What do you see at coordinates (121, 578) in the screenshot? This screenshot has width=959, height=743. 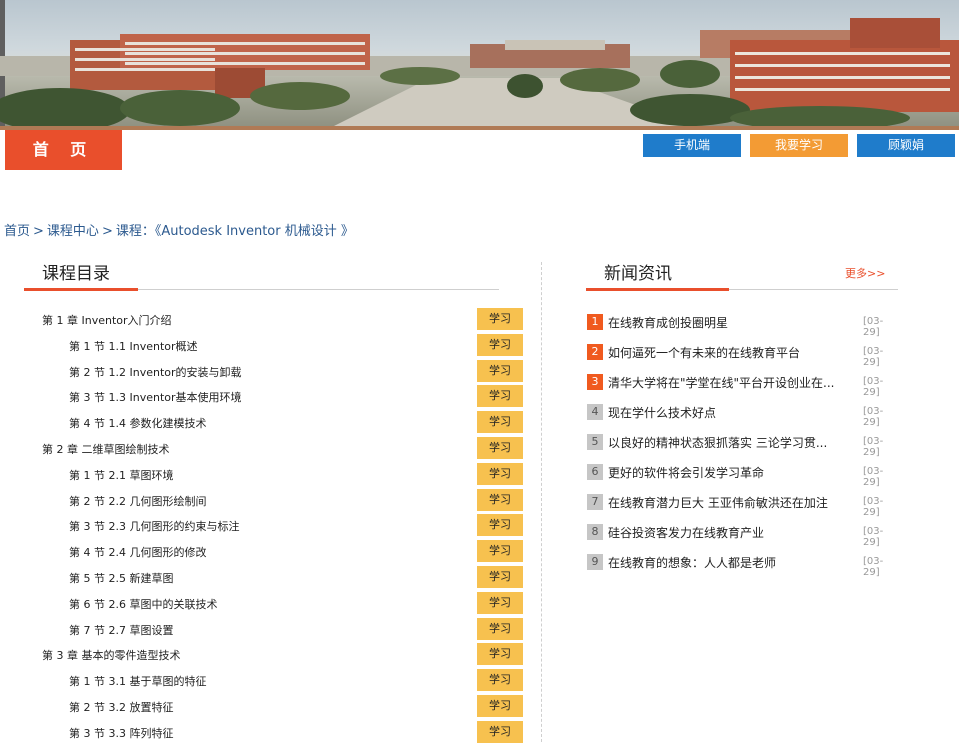 I see `section-title: 第 5 节 2.5 新建草图` at bounding box center [121, 578].